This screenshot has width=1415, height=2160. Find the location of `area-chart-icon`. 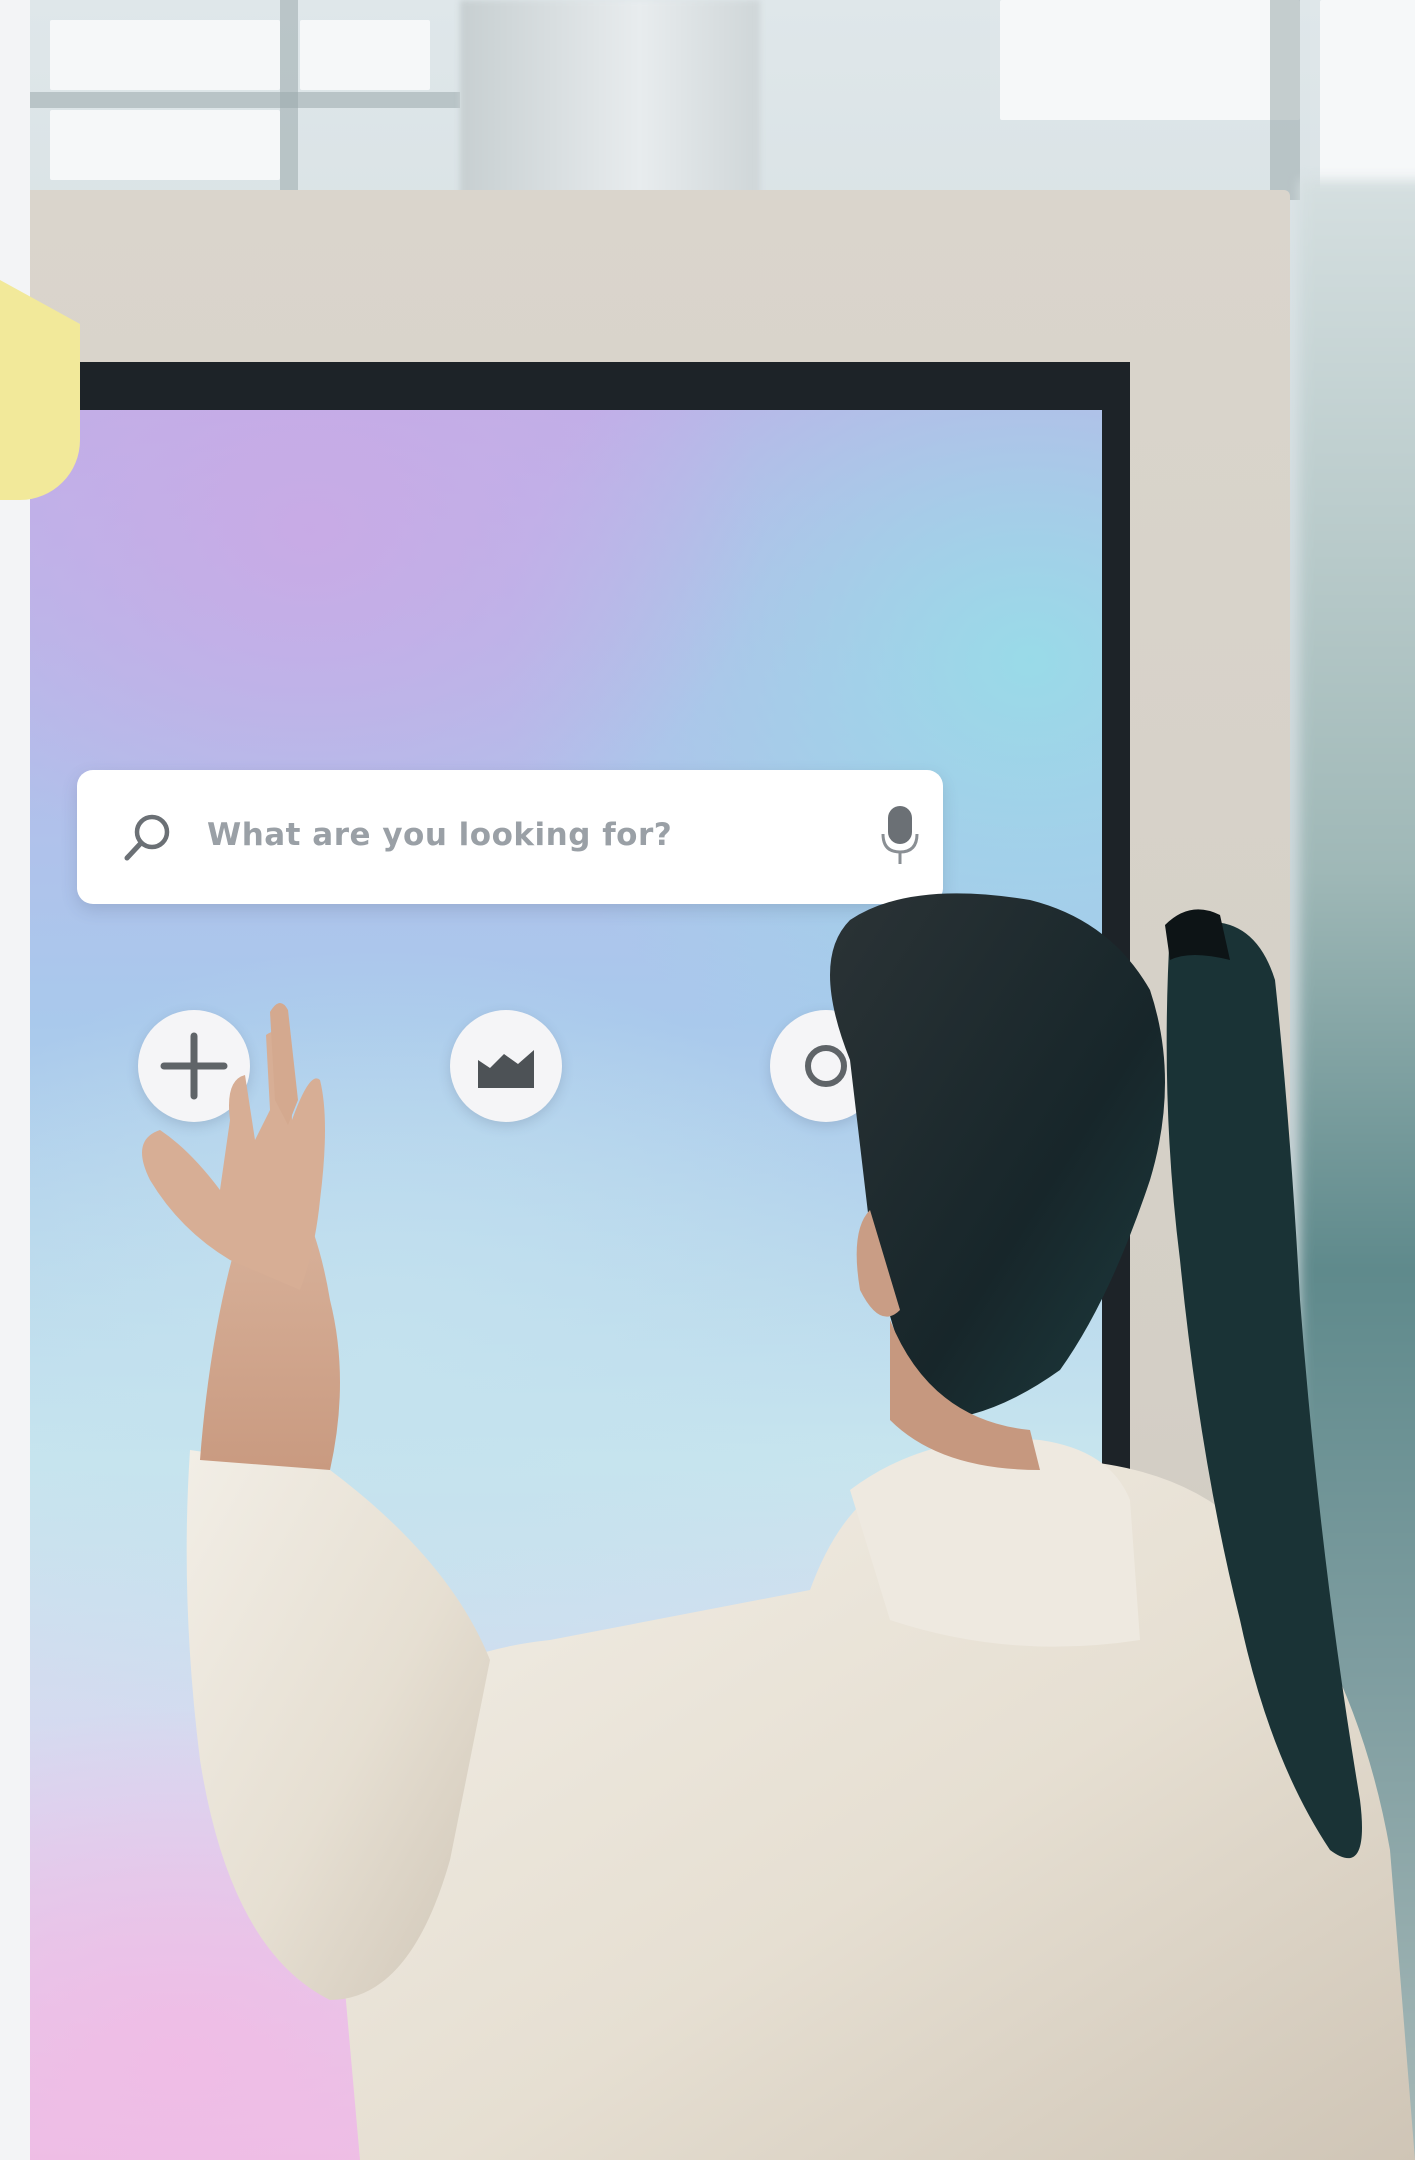

area-chart-icon is located at coordinates (506, 1069).